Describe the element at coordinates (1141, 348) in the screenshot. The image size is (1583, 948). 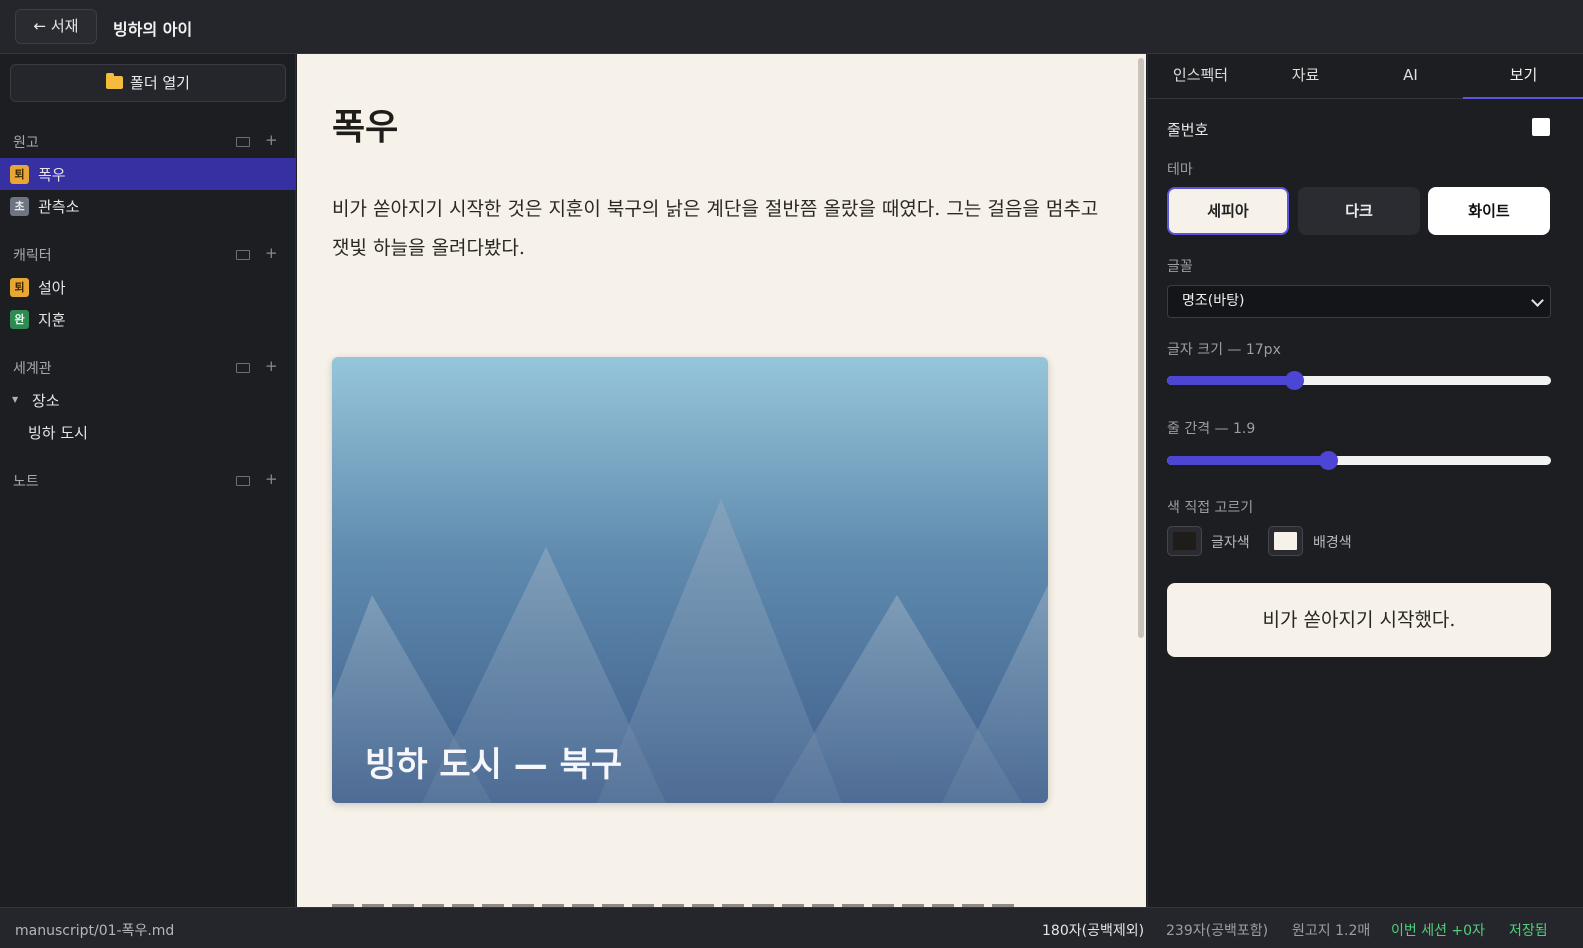
I see `editor-scrollbar` at that location.